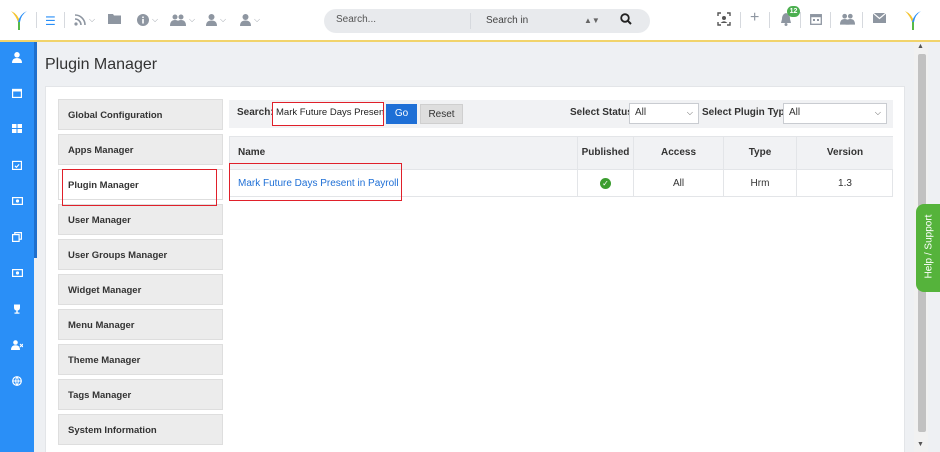  I want to click on search-divider, so click(470, 21).